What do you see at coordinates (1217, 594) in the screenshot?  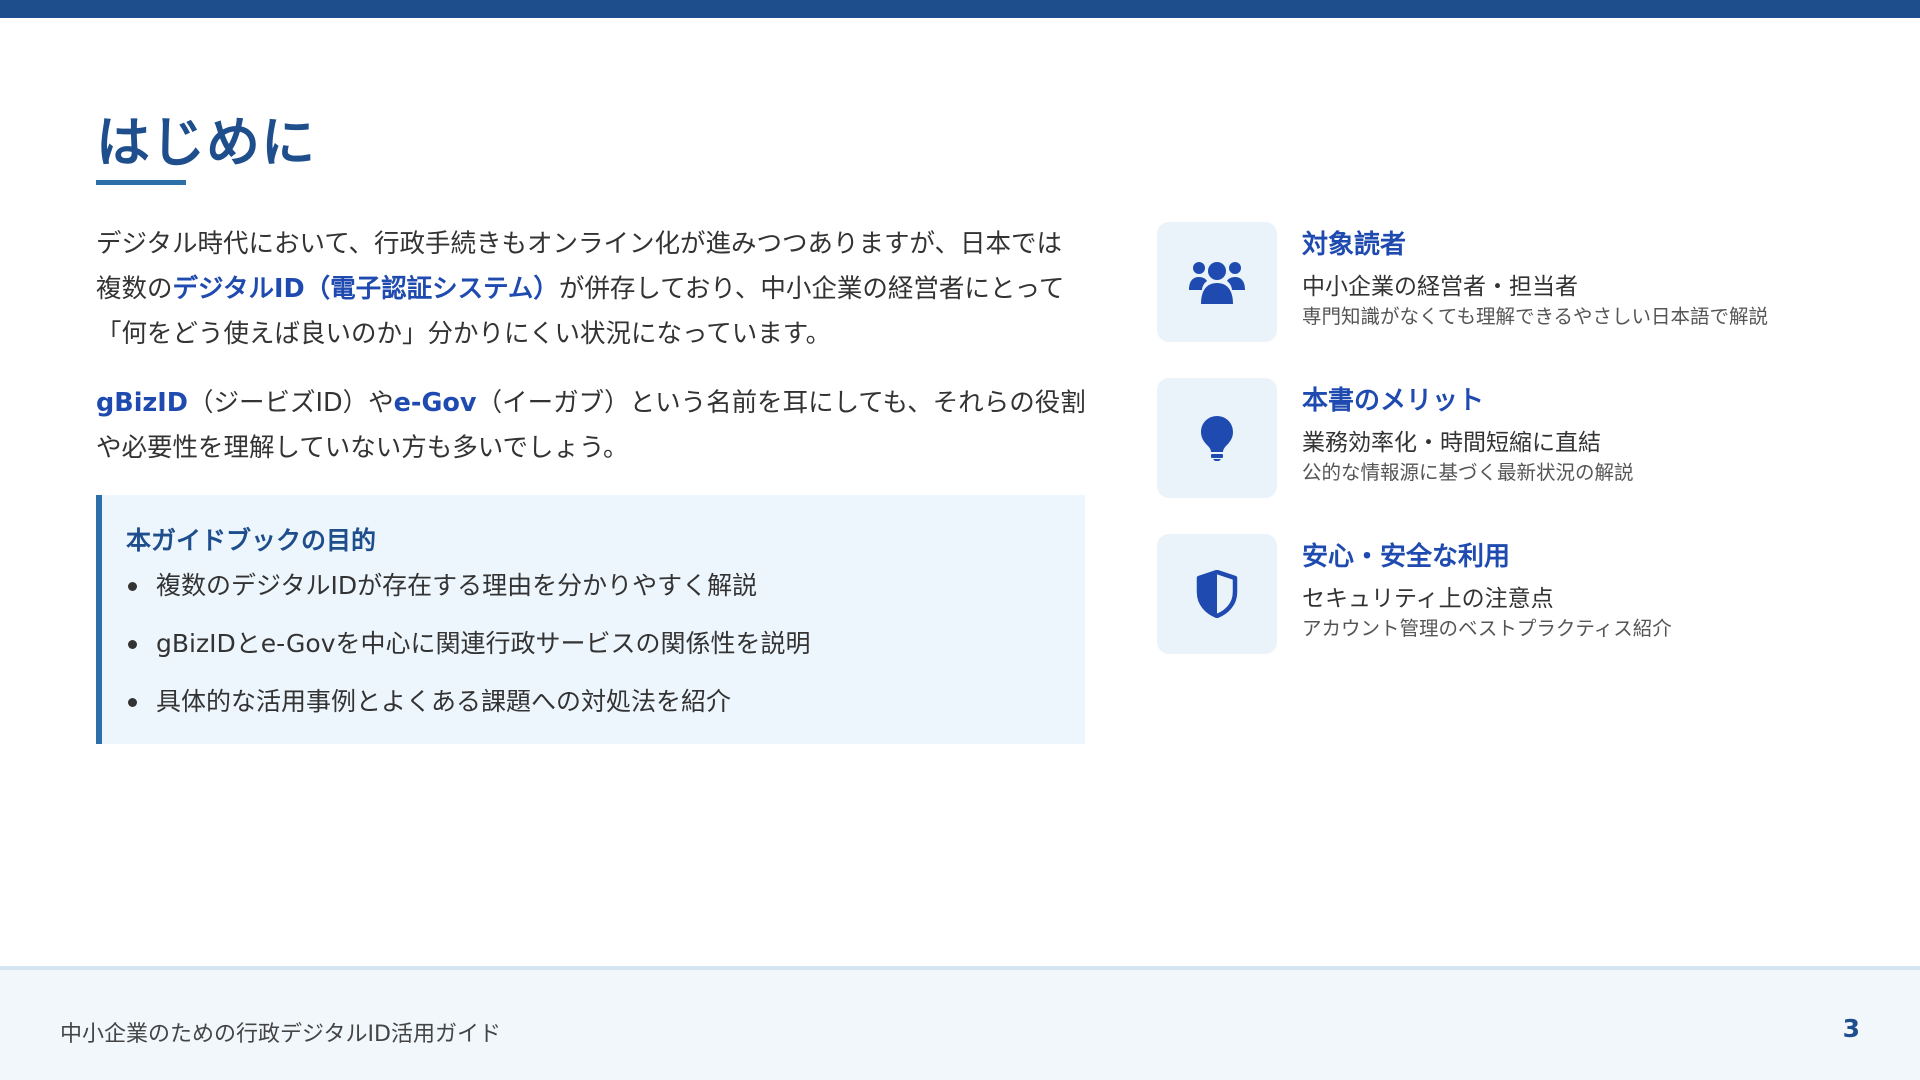 I see `shield-icon` at bounding box center [1217, 594].